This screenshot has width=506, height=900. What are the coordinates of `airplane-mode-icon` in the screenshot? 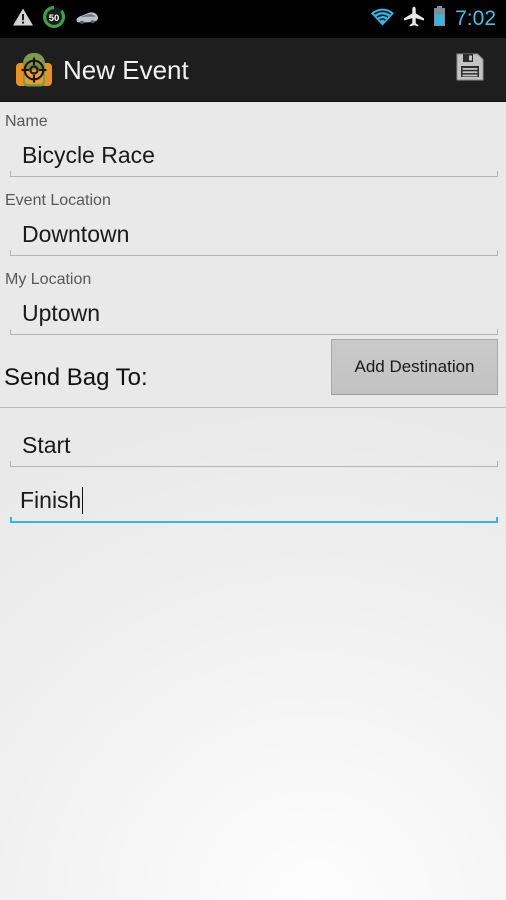 It's located at (414, 19).